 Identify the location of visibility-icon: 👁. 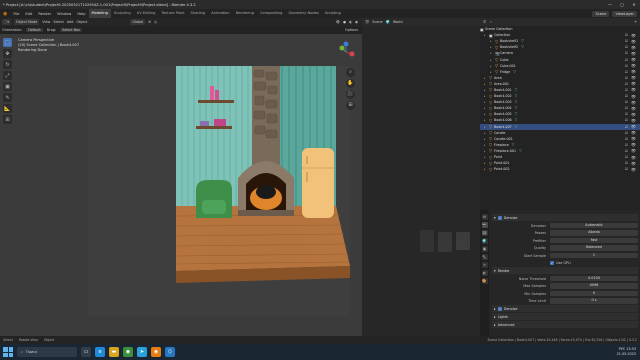
(338, 22).